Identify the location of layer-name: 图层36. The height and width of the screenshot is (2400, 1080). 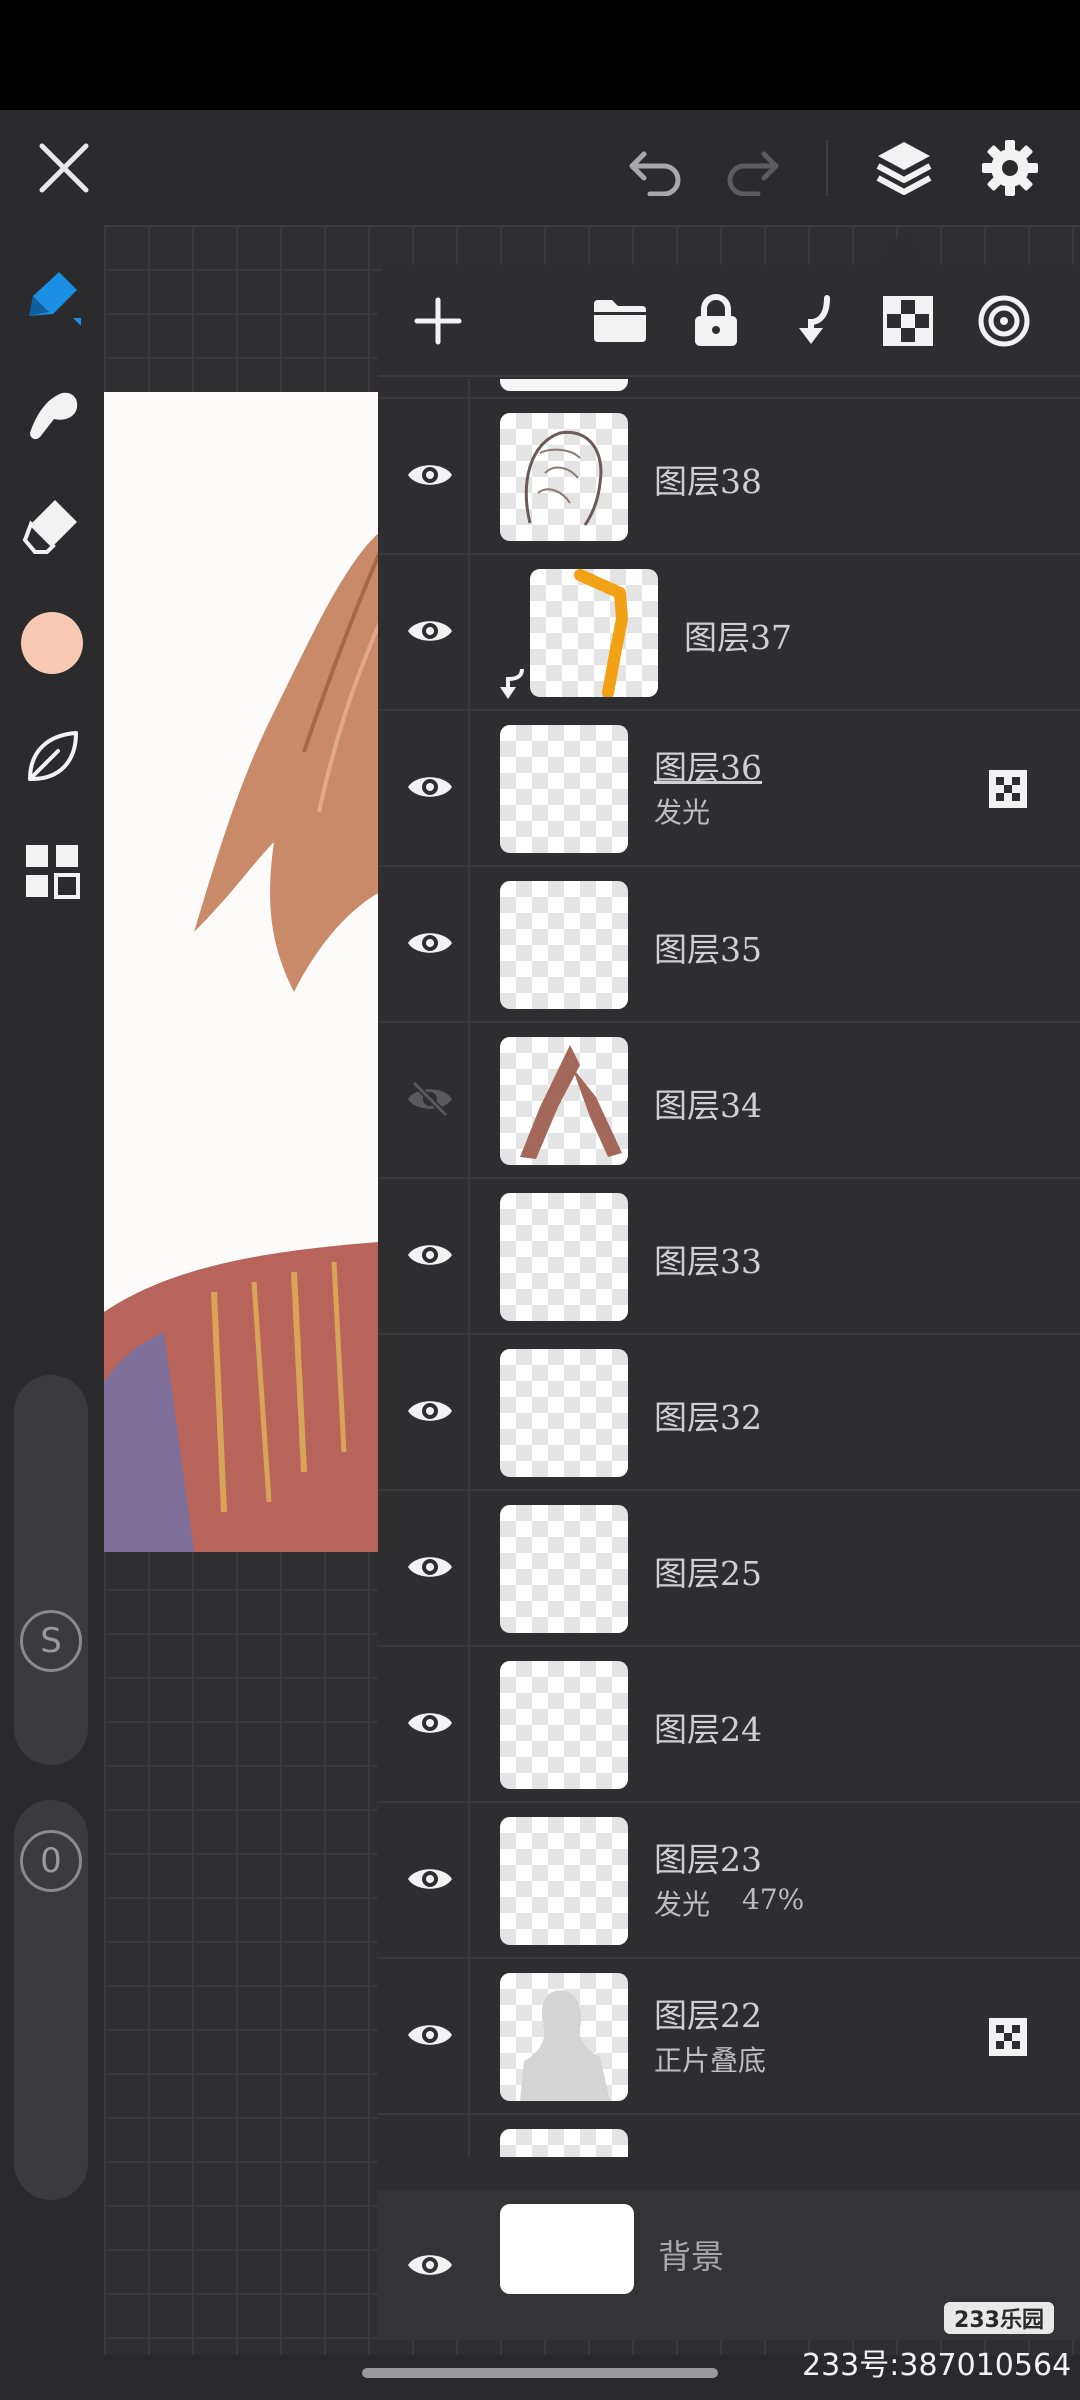
(708, 767).